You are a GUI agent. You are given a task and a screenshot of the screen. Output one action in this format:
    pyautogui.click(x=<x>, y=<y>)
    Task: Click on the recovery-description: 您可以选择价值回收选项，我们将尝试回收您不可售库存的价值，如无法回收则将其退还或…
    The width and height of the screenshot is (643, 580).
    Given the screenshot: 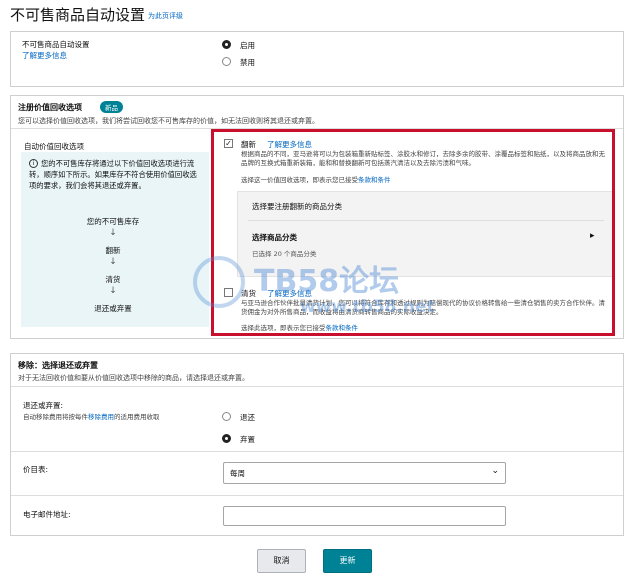 What is the action you would take?
    pyautogui.click(x=168, y=121)
    